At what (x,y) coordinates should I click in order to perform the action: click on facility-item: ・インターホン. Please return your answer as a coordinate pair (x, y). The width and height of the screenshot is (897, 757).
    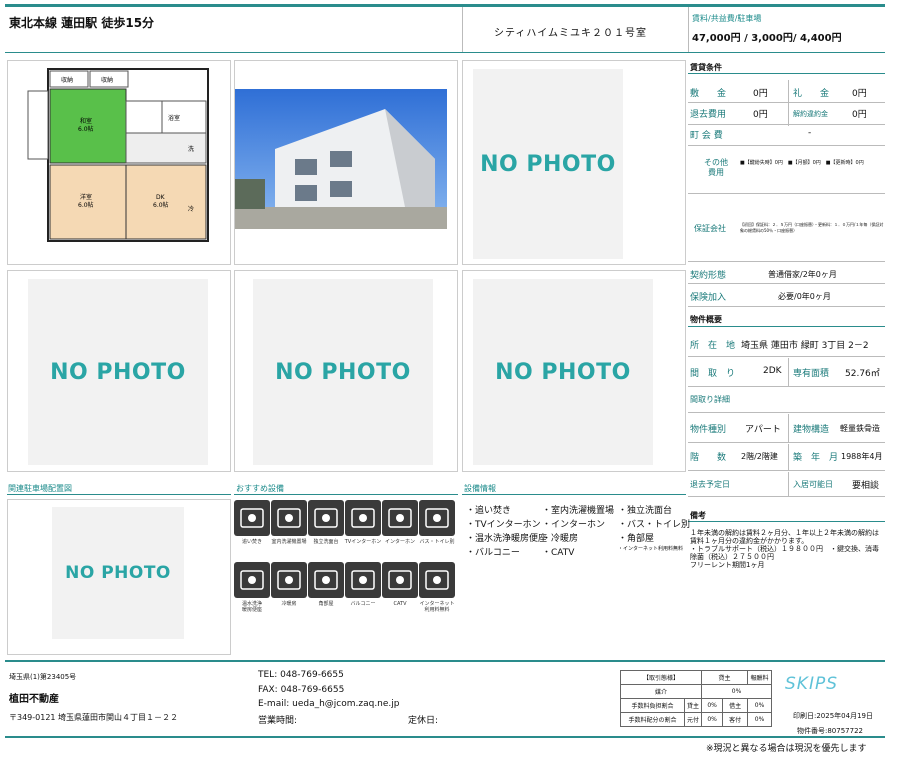
    Looking at the image, I should click on (574, 525).